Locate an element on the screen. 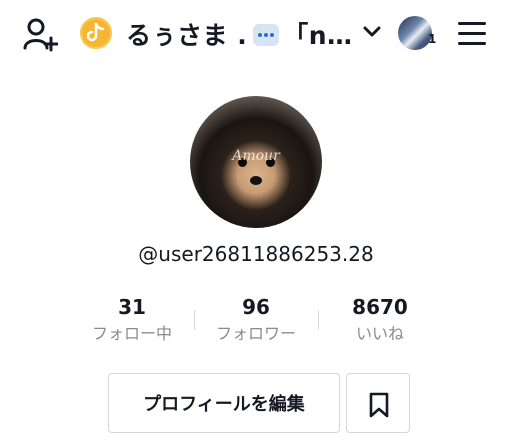 Image resolution: width=512 pixels, height=440 pixels. account-name-part-1: るぅさま . is located at coordinates (187, 35).